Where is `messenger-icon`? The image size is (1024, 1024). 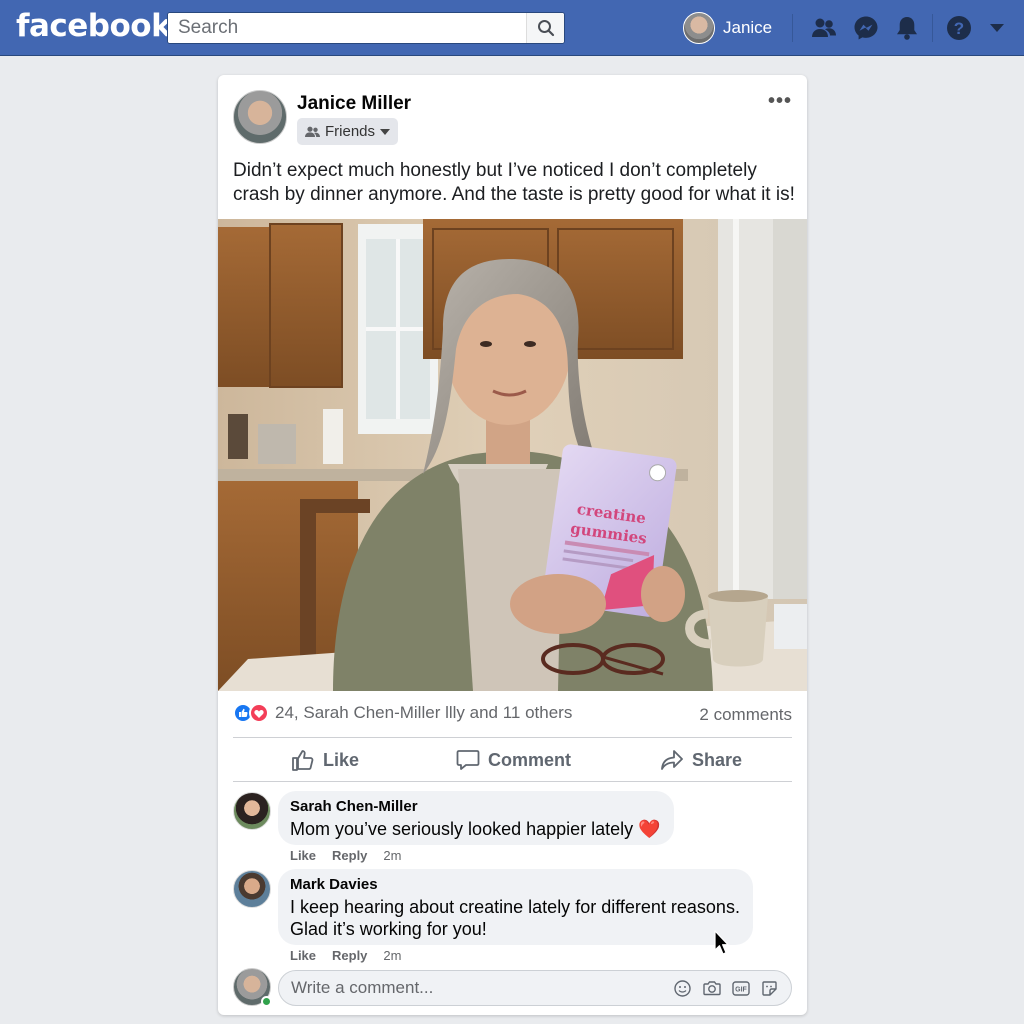
messenger-icon is located at coordinates (866, 28).